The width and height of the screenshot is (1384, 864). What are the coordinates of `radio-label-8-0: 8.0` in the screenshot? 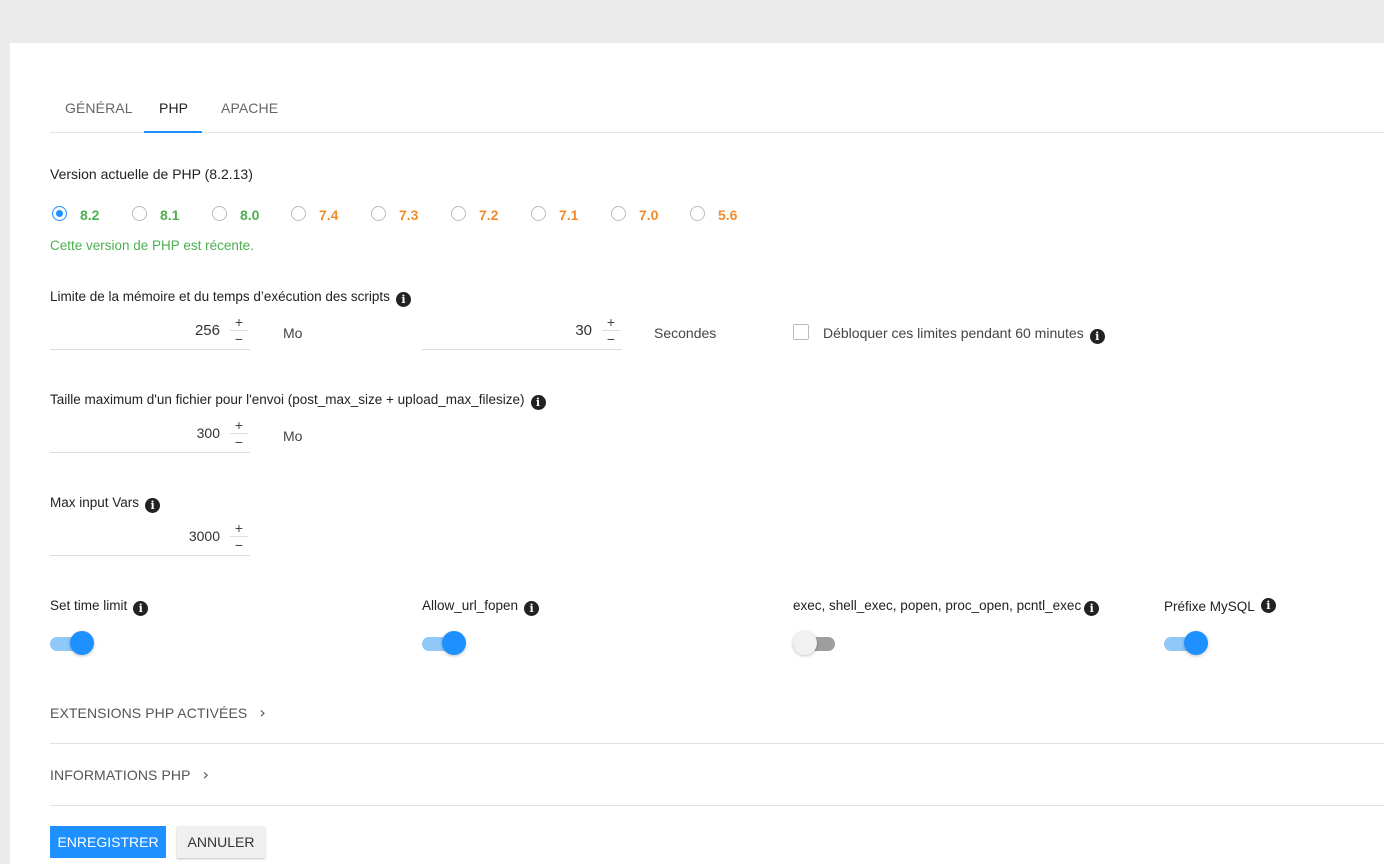 It's located at (250, 215).